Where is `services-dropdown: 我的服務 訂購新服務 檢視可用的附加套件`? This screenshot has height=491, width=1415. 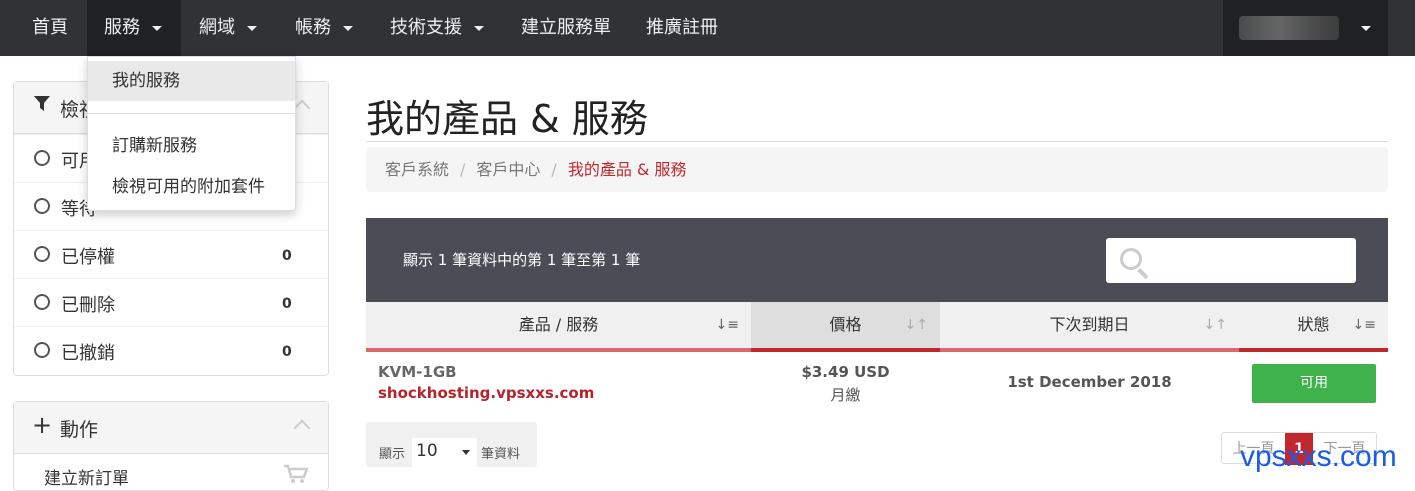 services-dropdown: 我的服務 訂購新服務 檢視可用的附加套件 is located at coordinates (191, 133).